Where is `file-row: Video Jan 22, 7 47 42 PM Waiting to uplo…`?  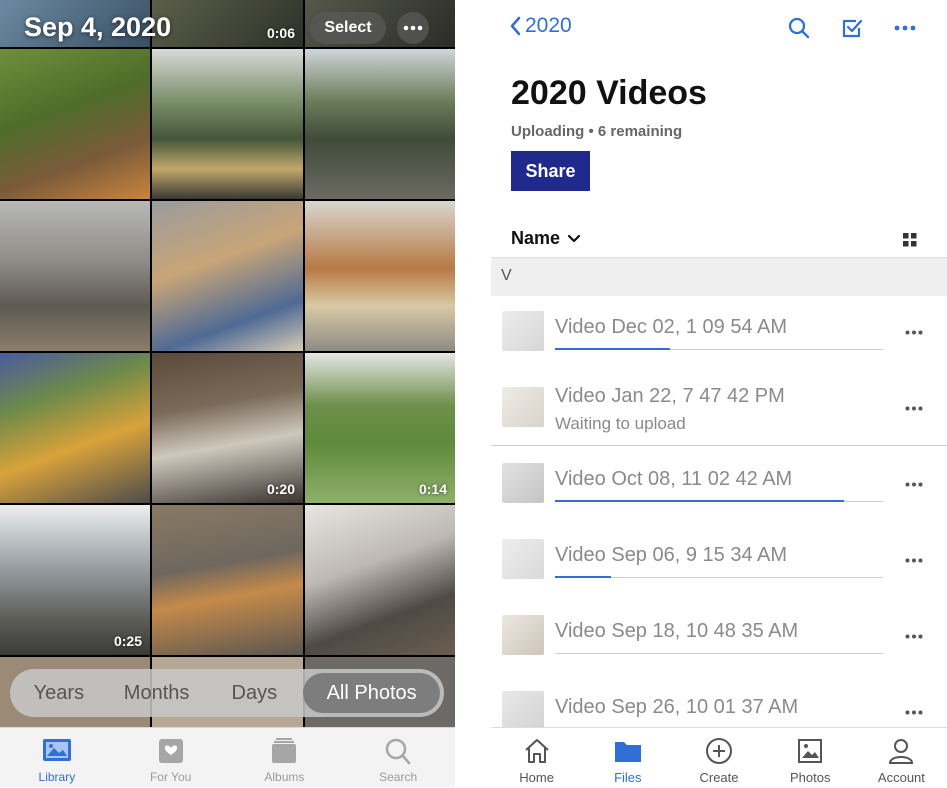
file-row: Video Jan 22, 7 47 42 PM Waiting to uplo… is located at coordinates (719, 409).